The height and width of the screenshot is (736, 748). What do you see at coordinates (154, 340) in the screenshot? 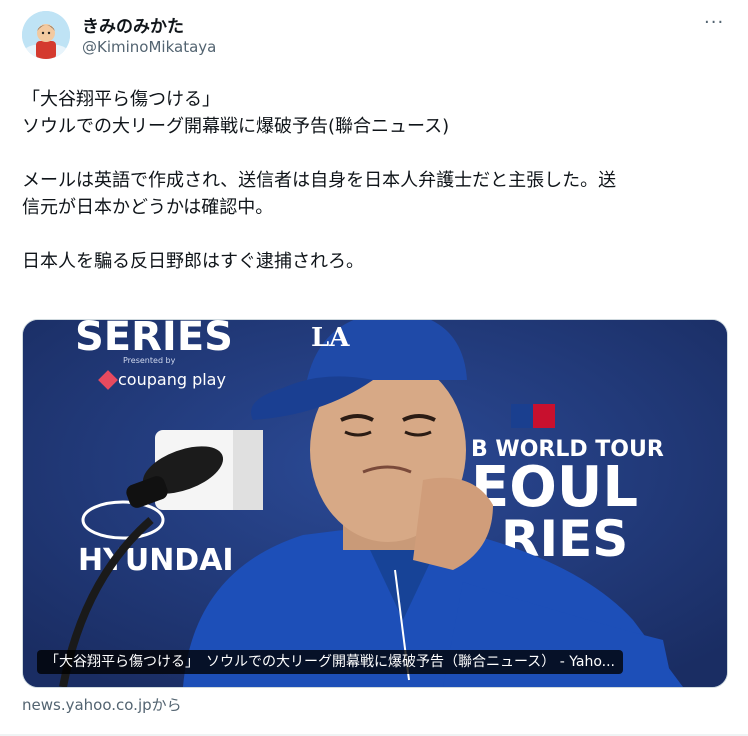
I see `backdrop-series-text: SERIES` at bounding box center [154, 340].